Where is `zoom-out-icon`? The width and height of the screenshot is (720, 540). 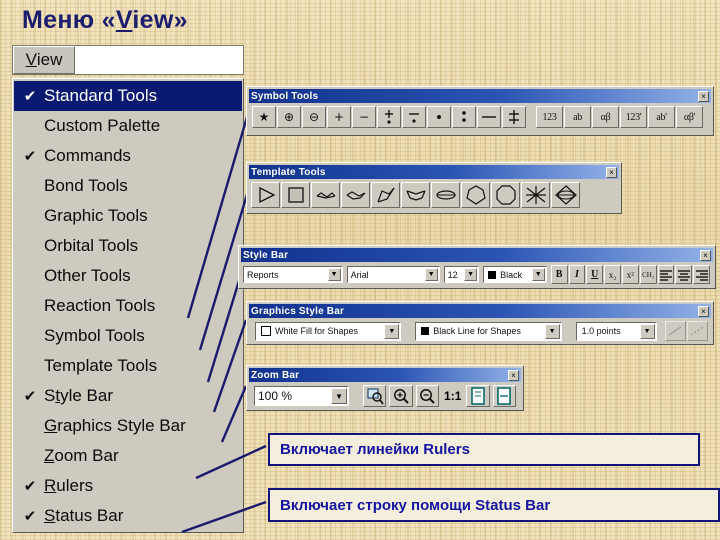 zoom-out-icon is located at coordinates (427, 396).